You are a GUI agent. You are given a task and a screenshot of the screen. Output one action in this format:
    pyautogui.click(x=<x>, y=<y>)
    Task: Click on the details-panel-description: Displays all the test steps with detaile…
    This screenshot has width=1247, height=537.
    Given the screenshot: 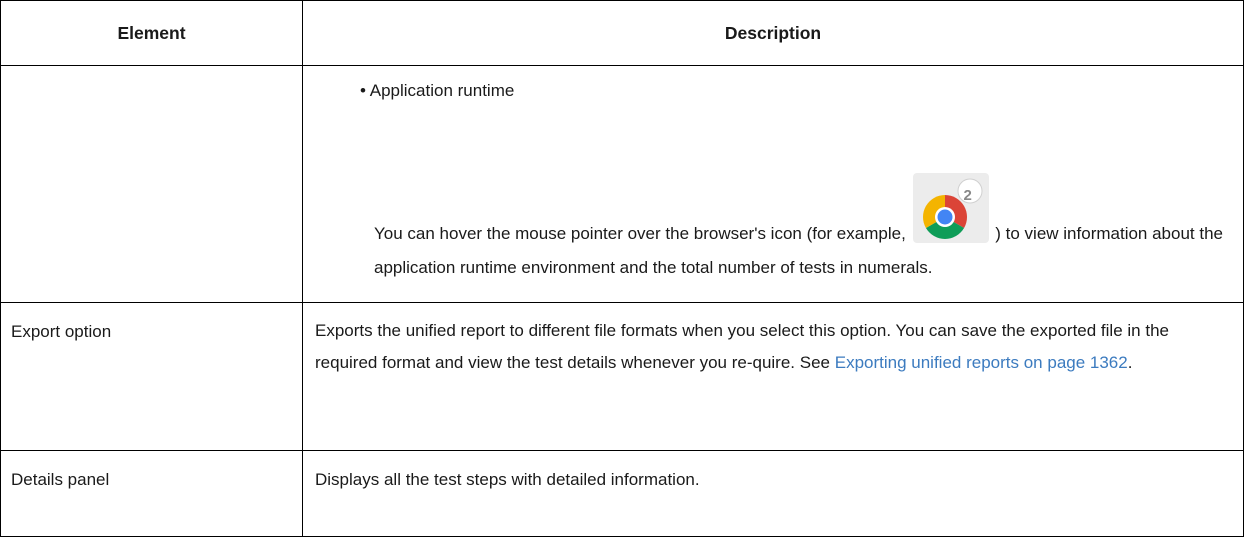 What is the action you would take?
    pyautogui.click(x=507, y=479)
    